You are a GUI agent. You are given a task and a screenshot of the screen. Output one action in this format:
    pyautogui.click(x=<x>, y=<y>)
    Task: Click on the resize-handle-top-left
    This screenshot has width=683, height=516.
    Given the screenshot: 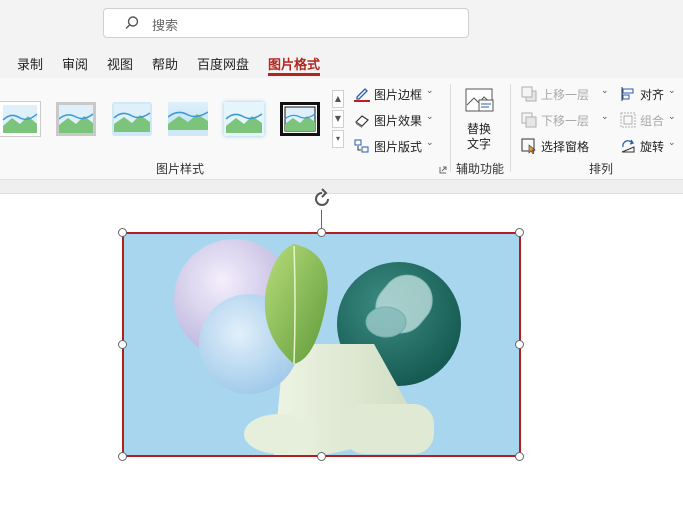 What is the action you would take?
    pyautogui.click(x=122, y=232)
    